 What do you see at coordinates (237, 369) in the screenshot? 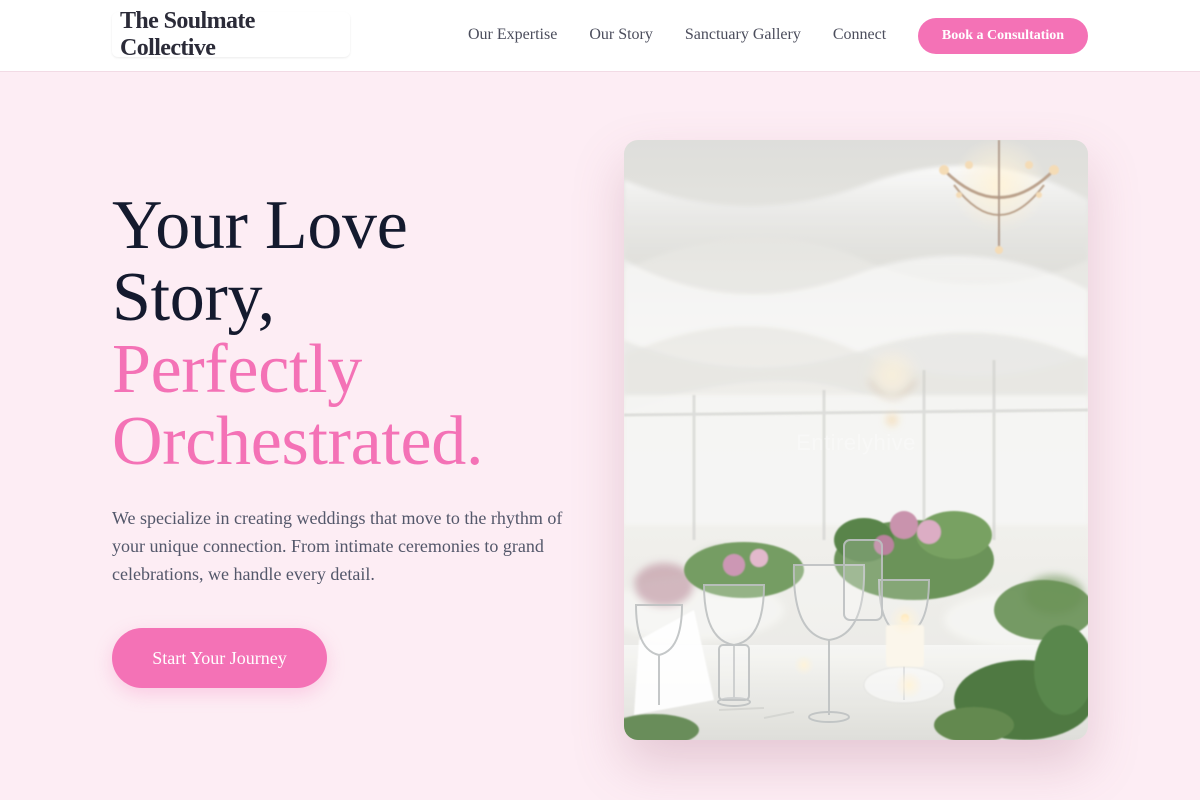
I see `hero-title-highlight: Perfectly` at bounding box center [237, 369].